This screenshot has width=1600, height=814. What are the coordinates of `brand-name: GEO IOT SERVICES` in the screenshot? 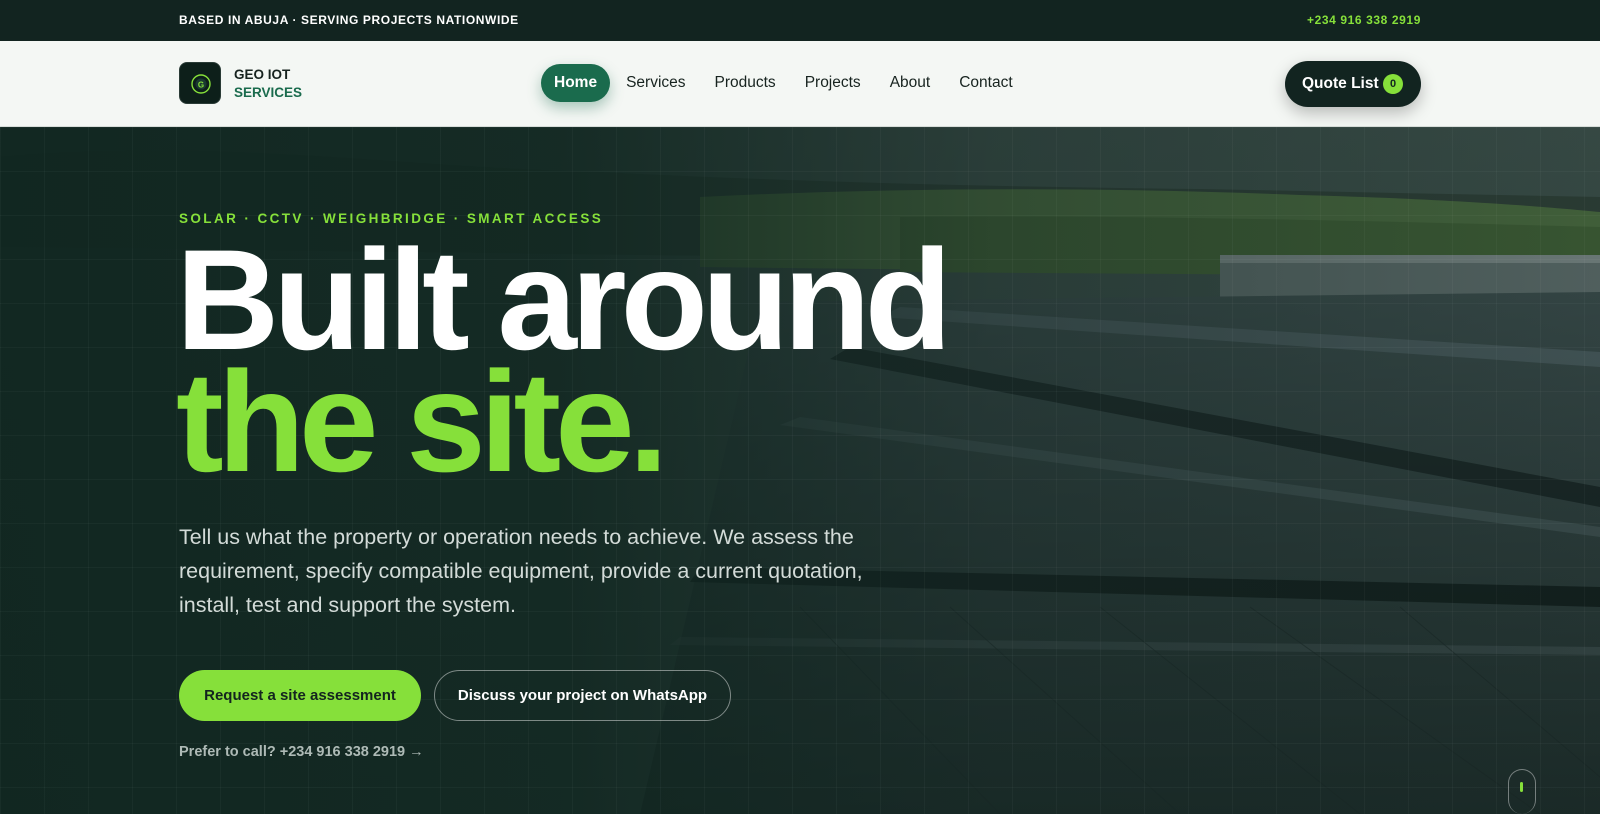 It's located at (268, 84).